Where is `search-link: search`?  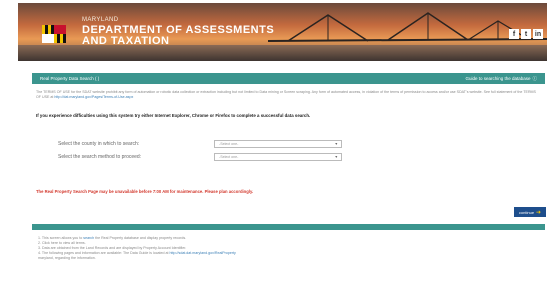
search-link: search is located at coordinates (88, 238).